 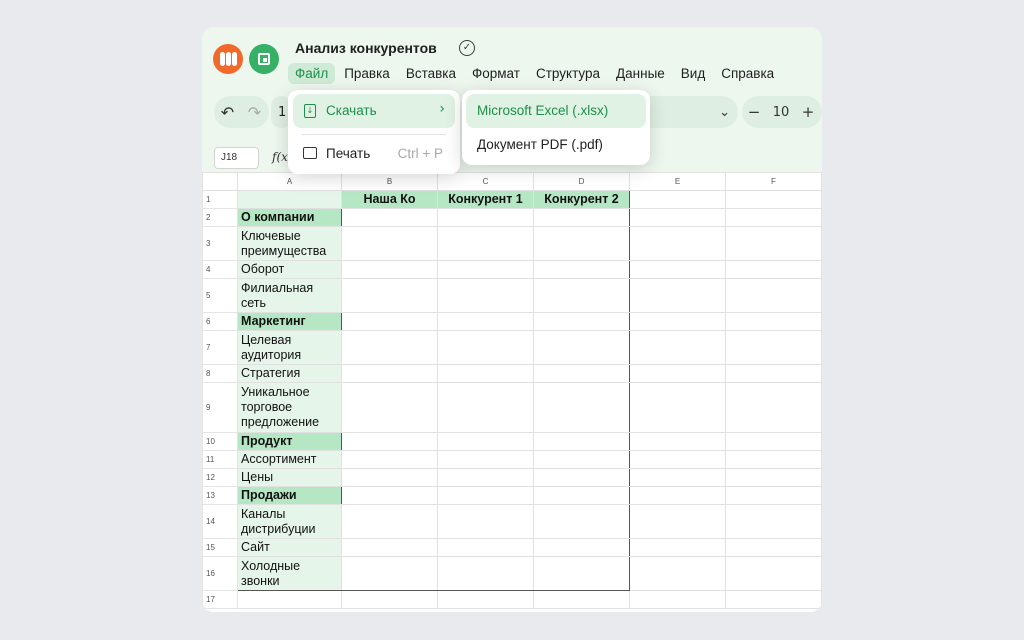 What do you see at coordinates (289, 521) in the screenshot?
I see `label-cell: Каналы дистрибуции` at bounding box center [289, 521].